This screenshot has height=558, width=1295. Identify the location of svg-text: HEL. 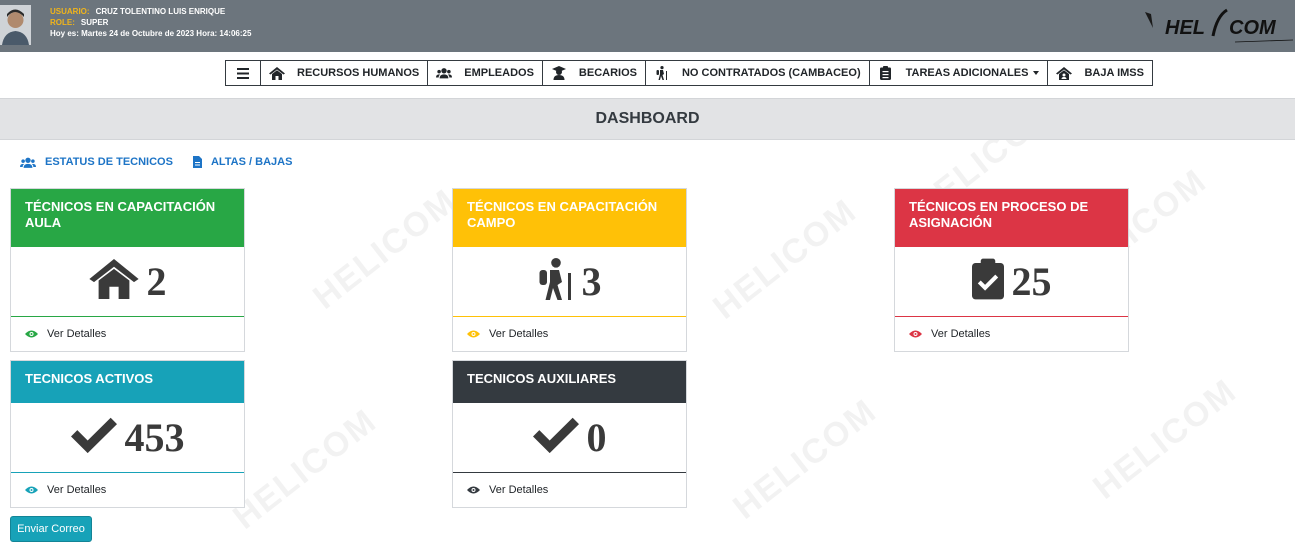
(1185, 28).